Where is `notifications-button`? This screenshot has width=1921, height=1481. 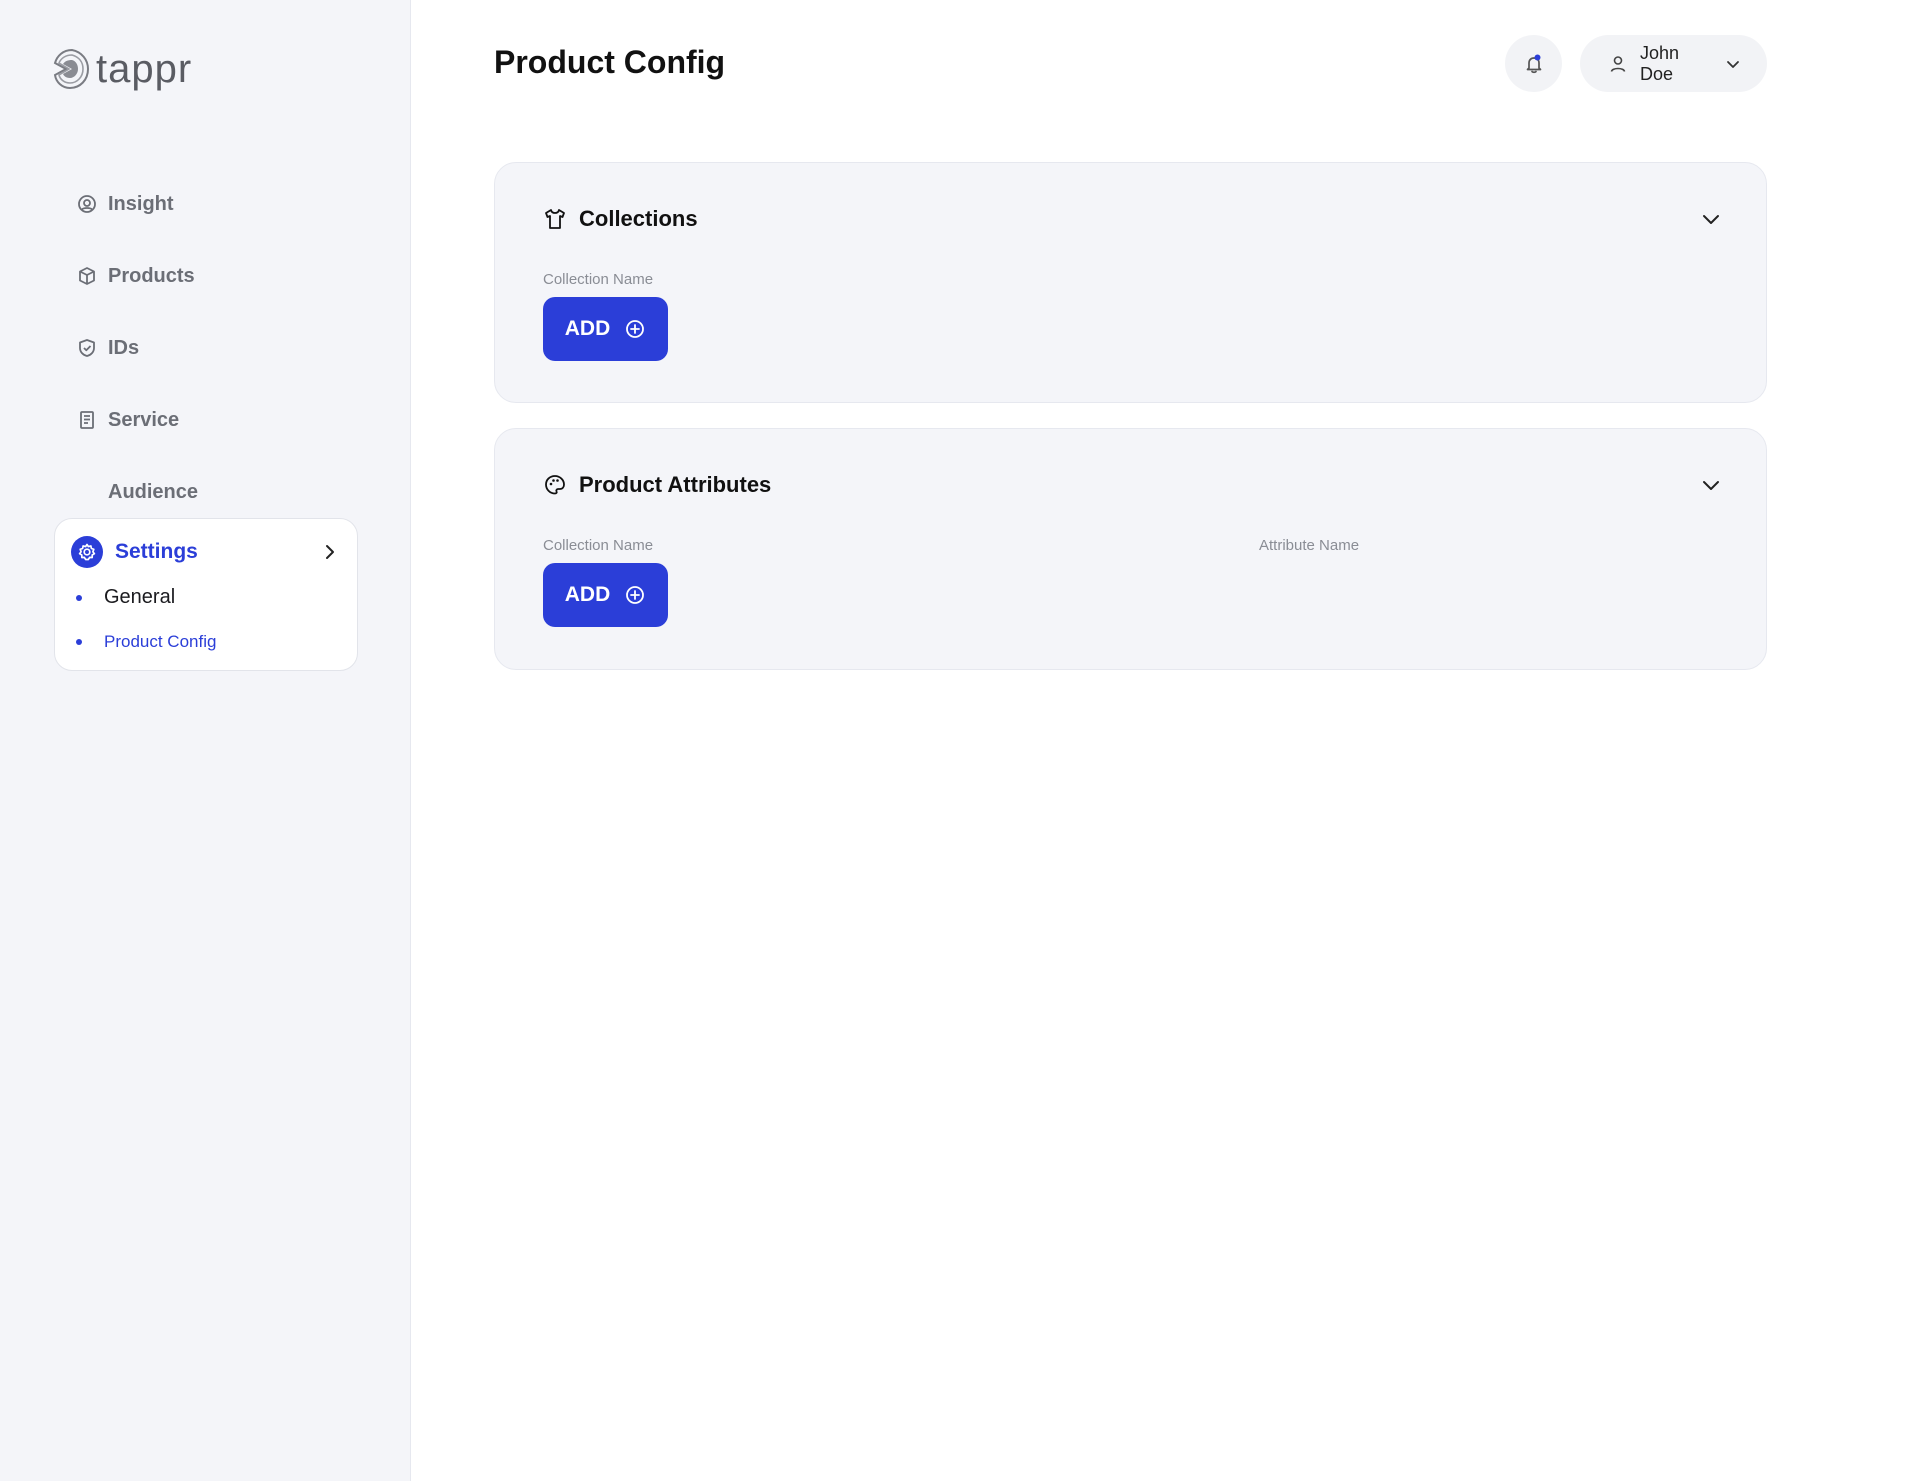
notifications-button is located at coordinates (1533, 63).